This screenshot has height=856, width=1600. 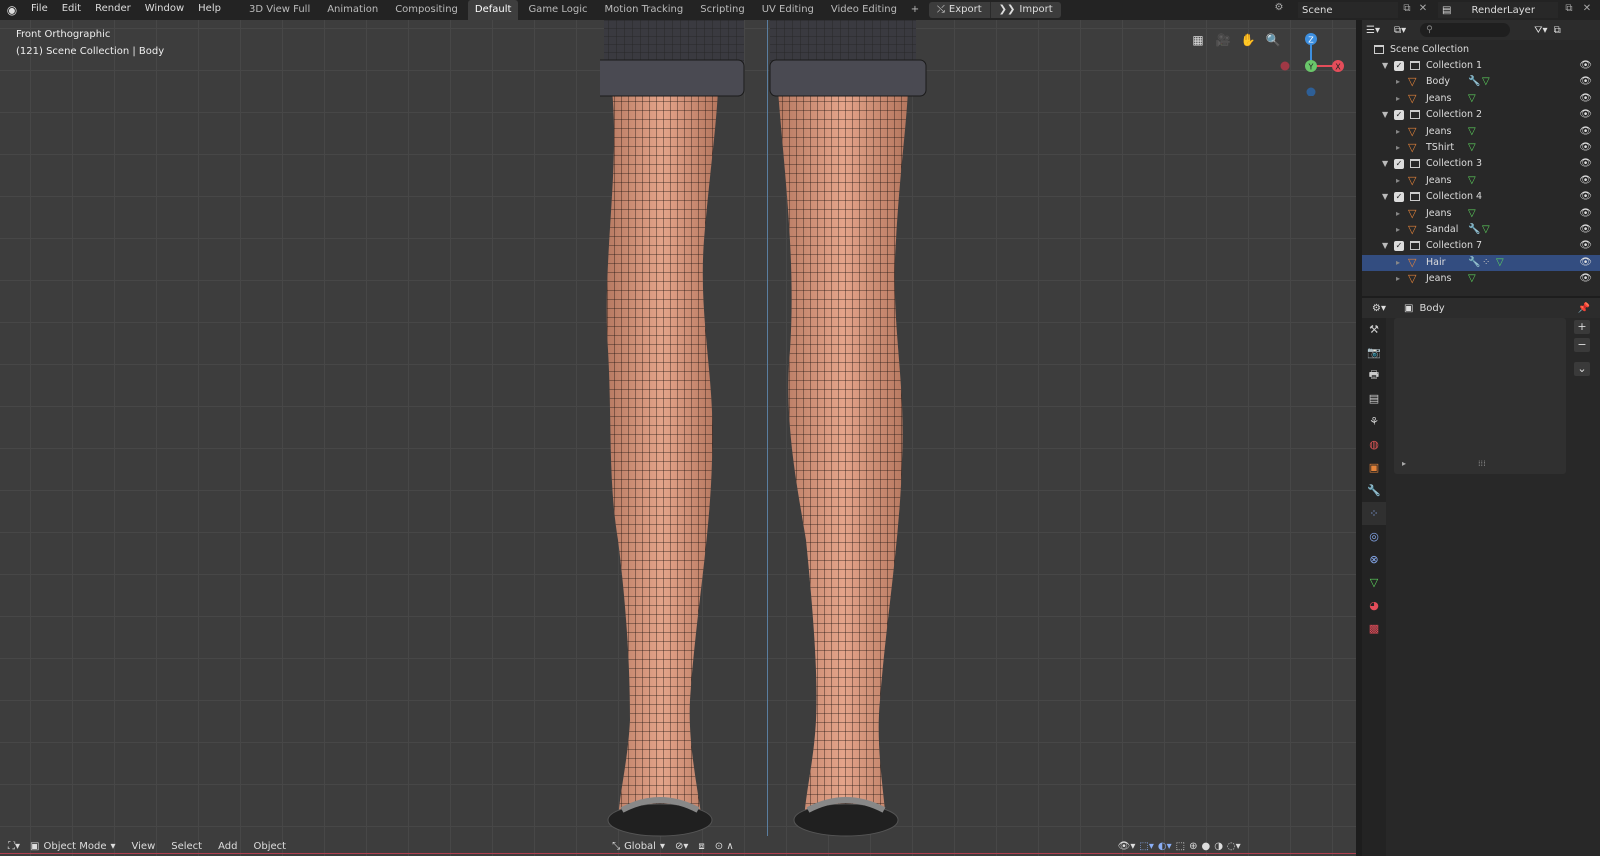 What do you see at coordinates (1474, 230) in the screenshot?
I see `modifier-icon: 🔧` at bounding box center [1474, 230].